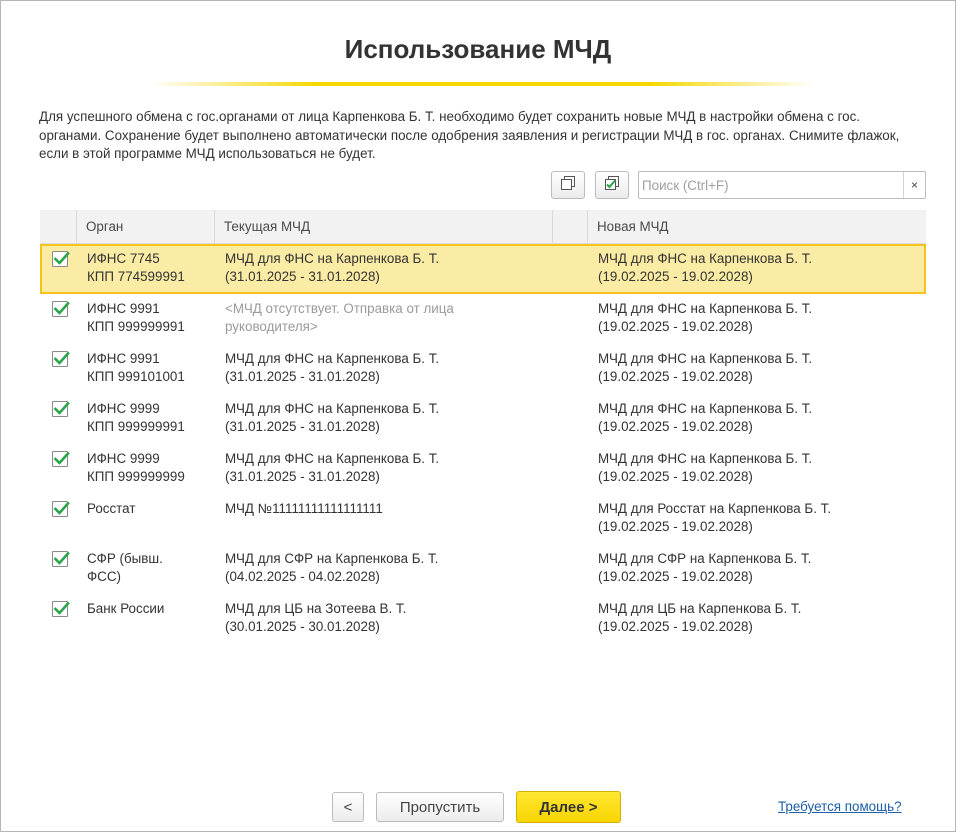 Image resolution: width=956 pixels, height=832 pixels. I want to click on cell-new-line: МЧД для Росстат на Карпенкова Б. Т., so click(715, 508).